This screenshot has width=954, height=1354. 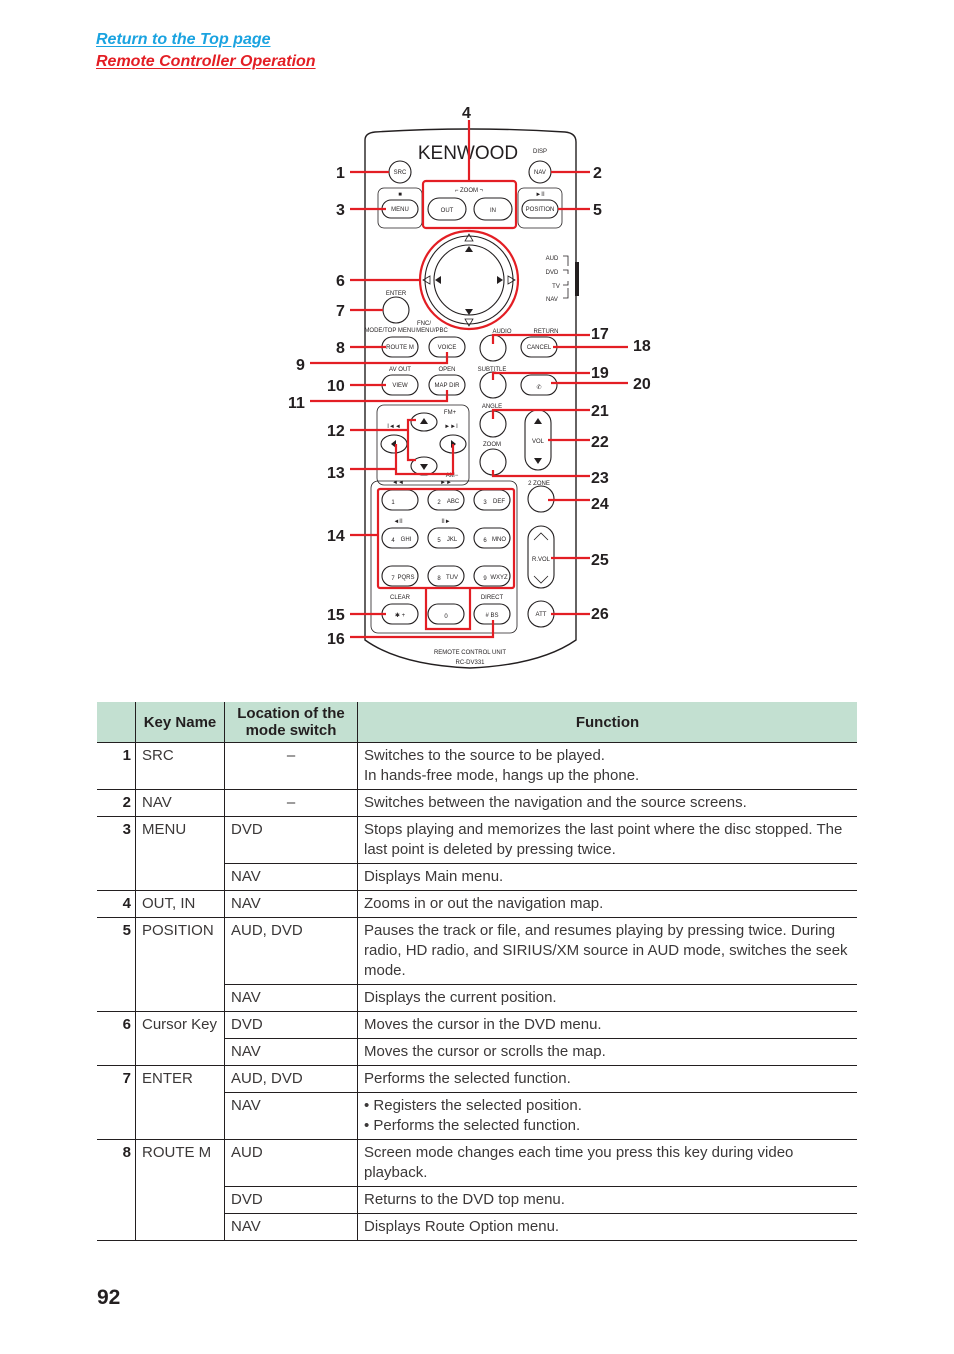 What do you see at coordinates (540, 210) in the screenshot?
I see `position-key-label: POSITION` at bounding box center [540, 210].